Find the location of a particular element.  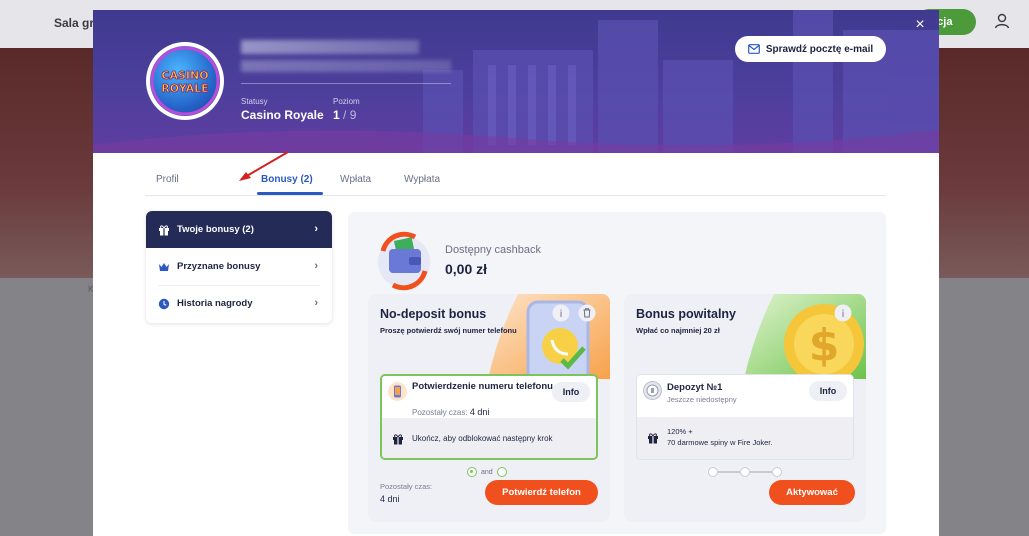

level-label: Poziom is located at coordinates (346, 101).